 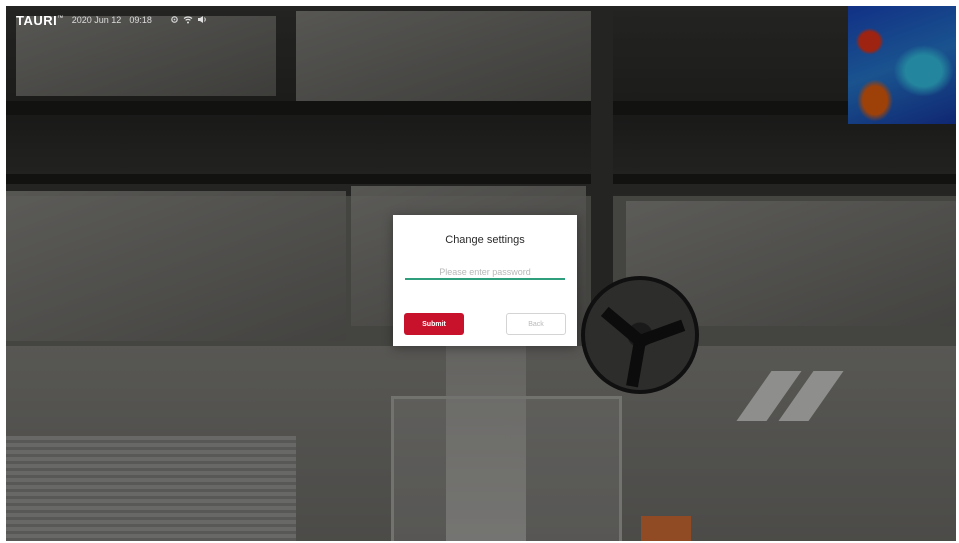 I want to click on status-icons, so click(x=188, y=20).